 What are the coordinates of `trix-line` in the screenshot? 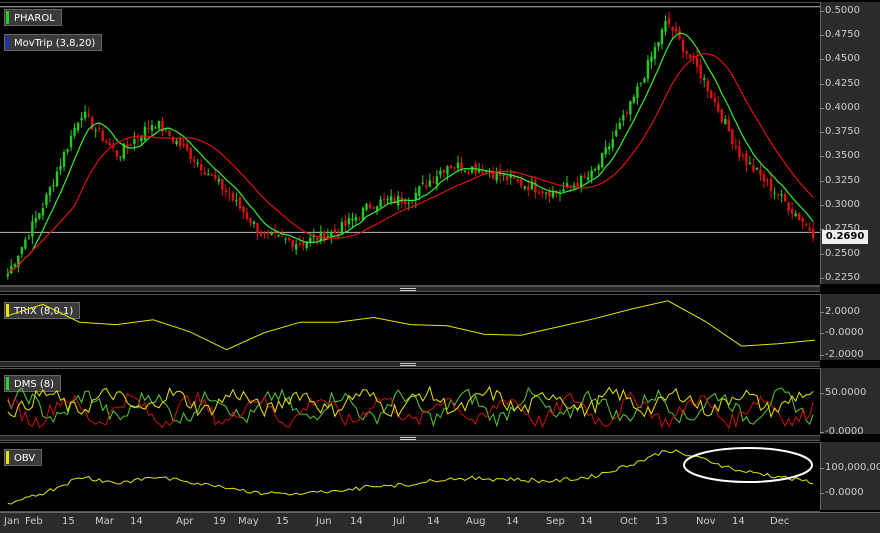 It's located at (410, 325).